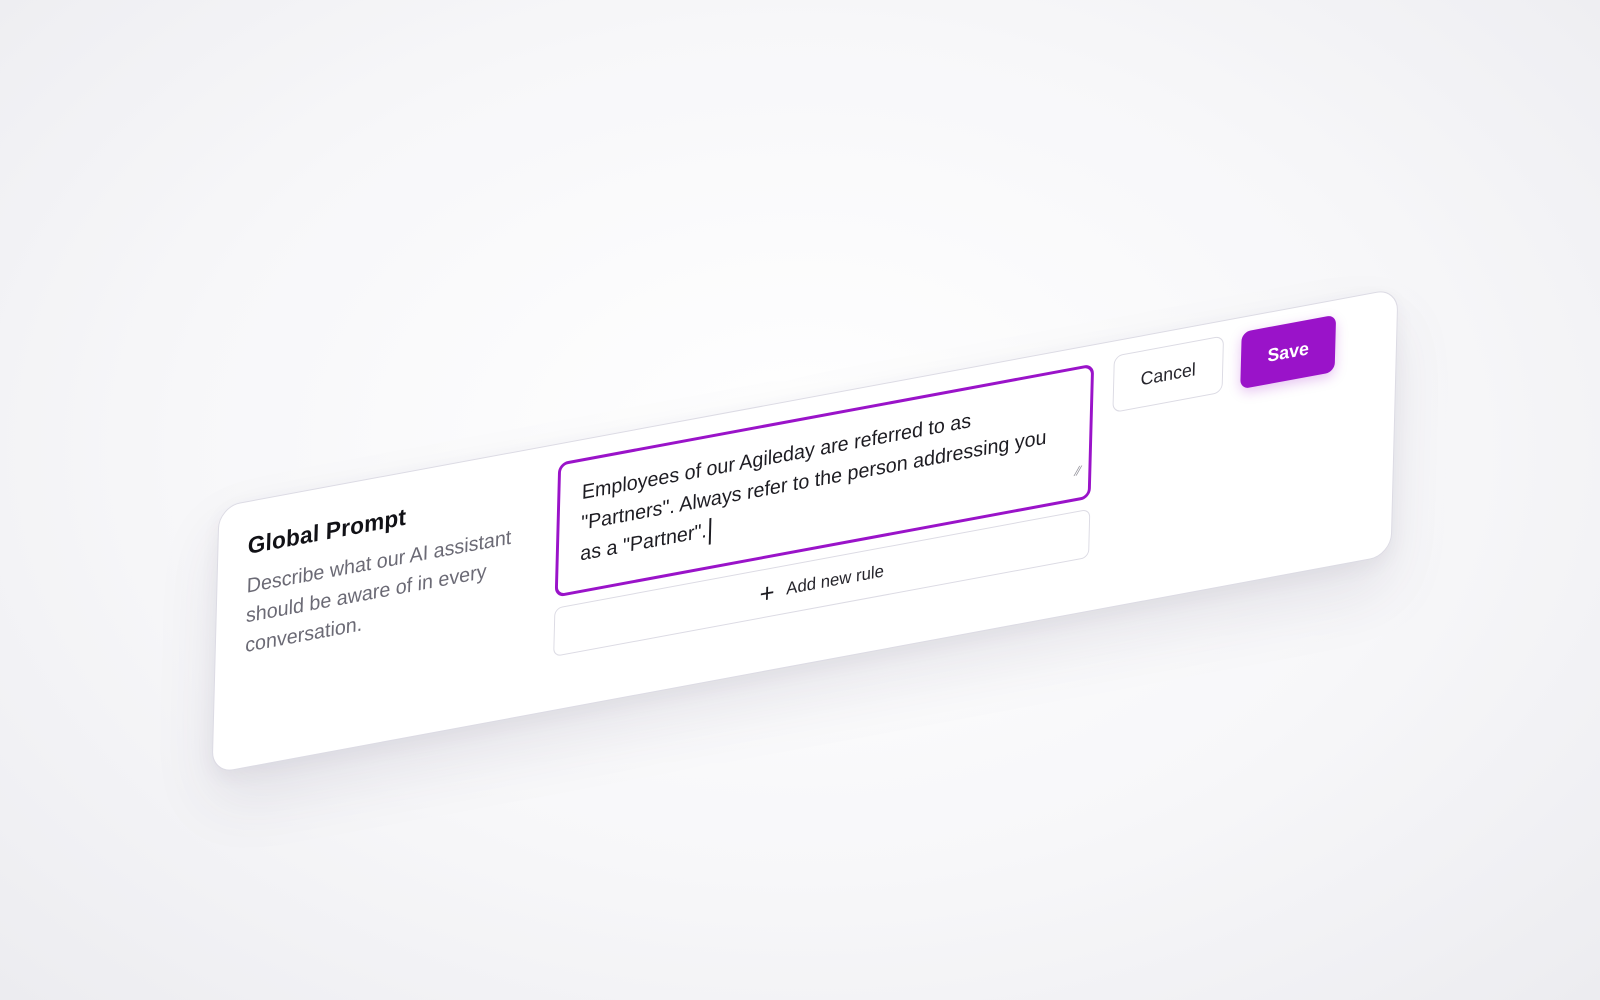 The width and height of the screenshot is (1600, 1000). Describe the element at coordinates (1078, 471) in the screenshot. I see `resize-grip-icon: ⁄⁄` at that location.